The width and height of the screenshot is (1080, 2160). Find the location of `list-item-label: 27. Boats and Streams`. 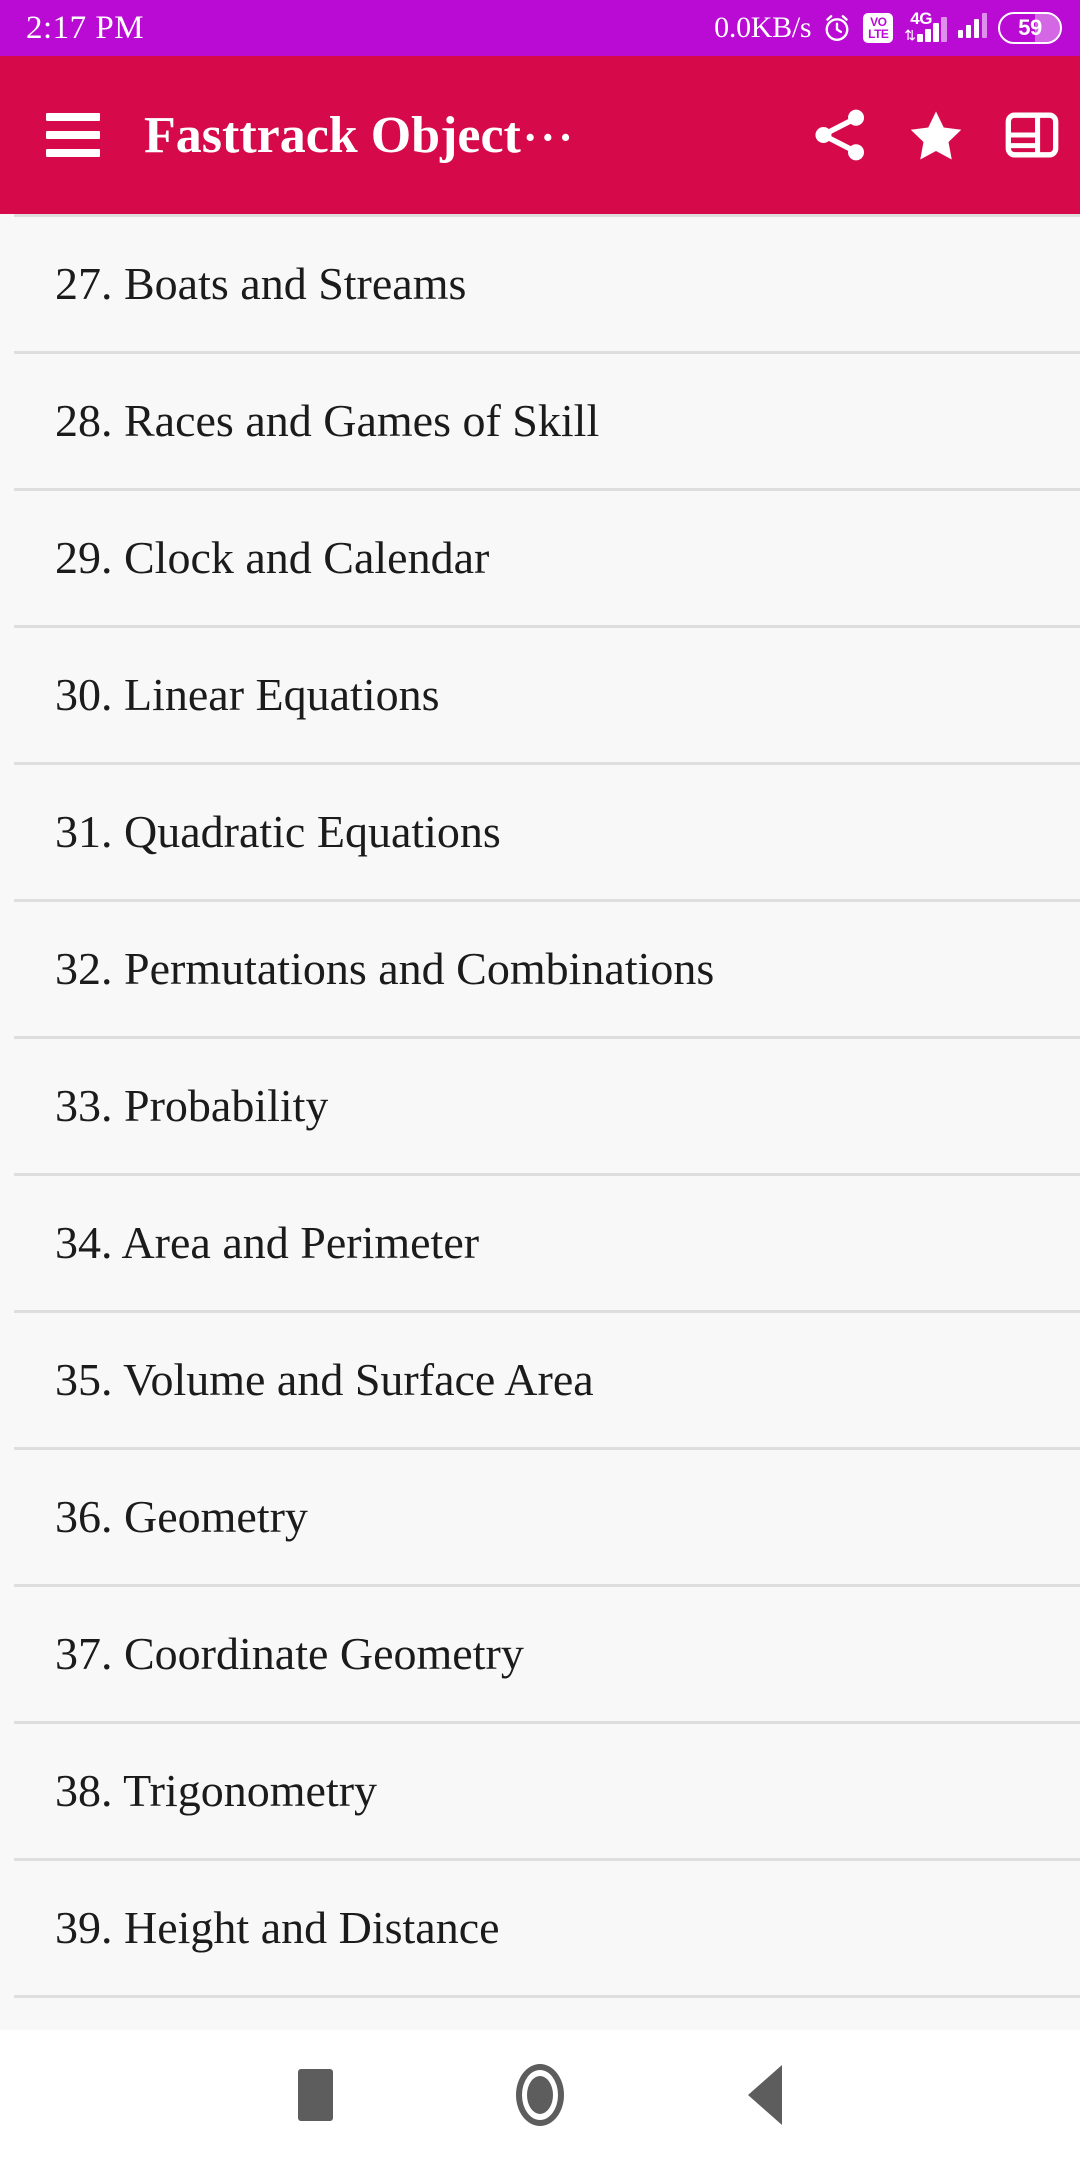

list-item-label: 27. Boats and Streams is located at coordinates (261, 283).